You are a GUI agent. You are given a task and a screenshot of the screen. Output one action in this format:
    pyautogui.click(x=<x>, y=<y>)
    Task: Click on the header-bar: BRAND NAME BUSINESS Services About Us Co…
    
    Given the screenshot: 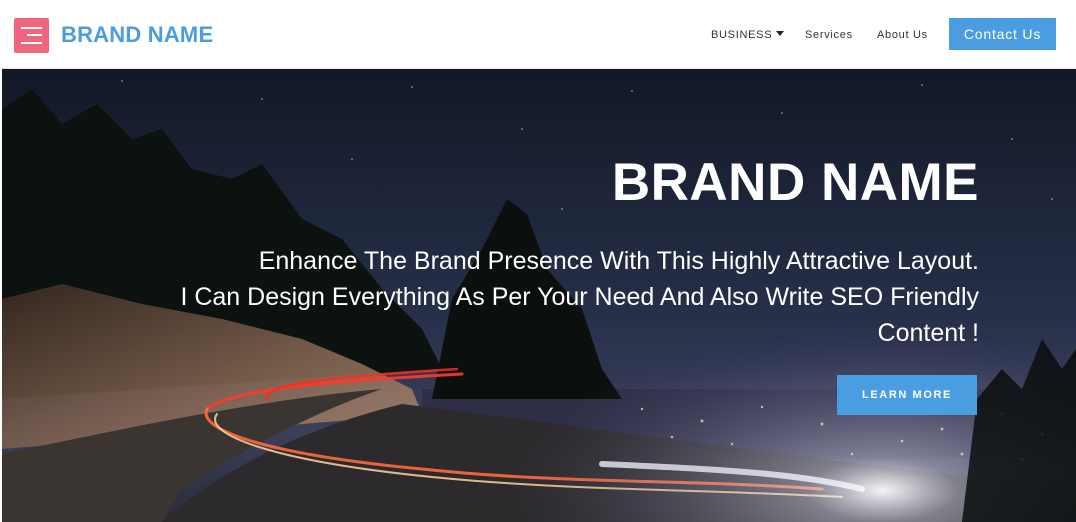 What is the action you would take?
    pyautogui.click(x=539, y=35)
    